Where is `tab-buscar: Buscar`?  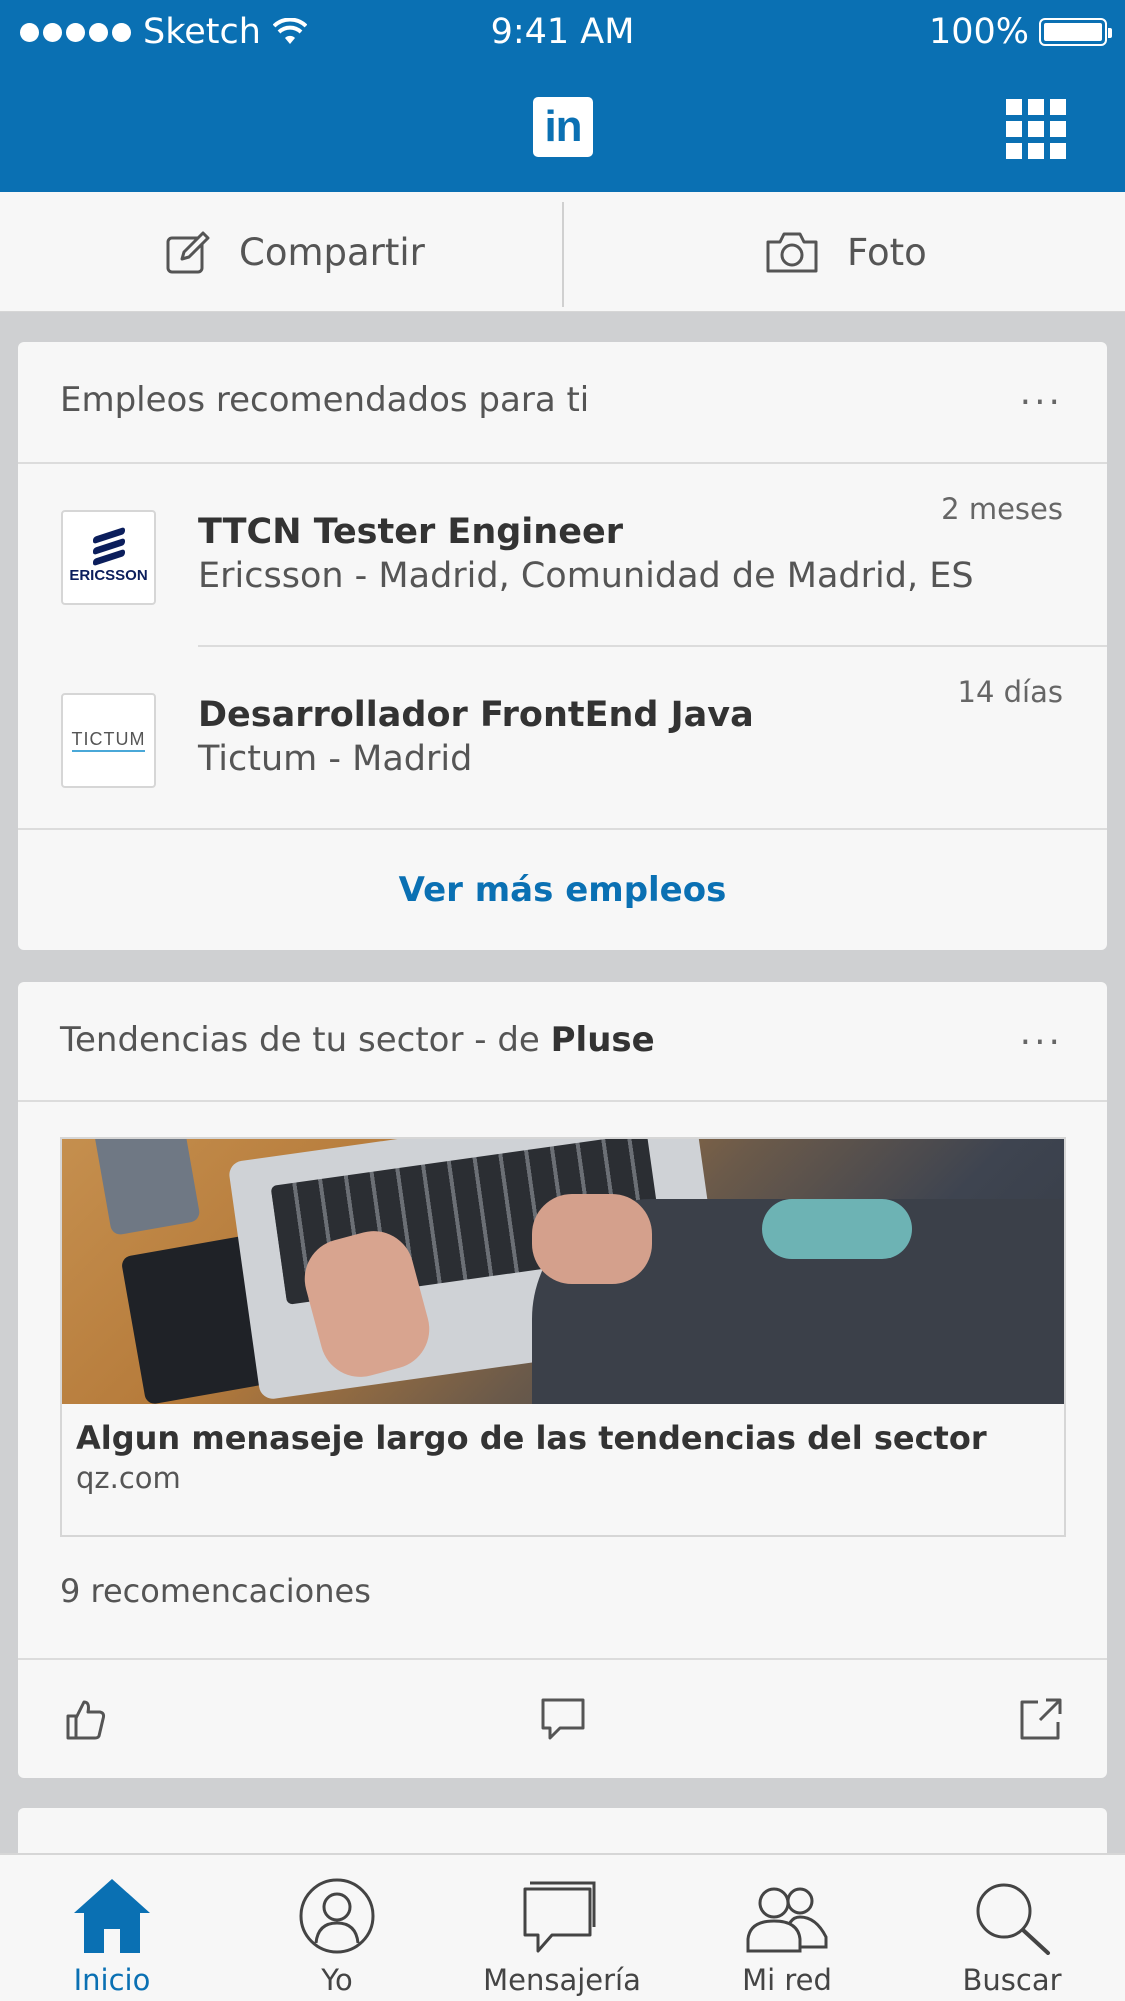 tab-buscar: Buscar is located at coordinates (1012, 1935).